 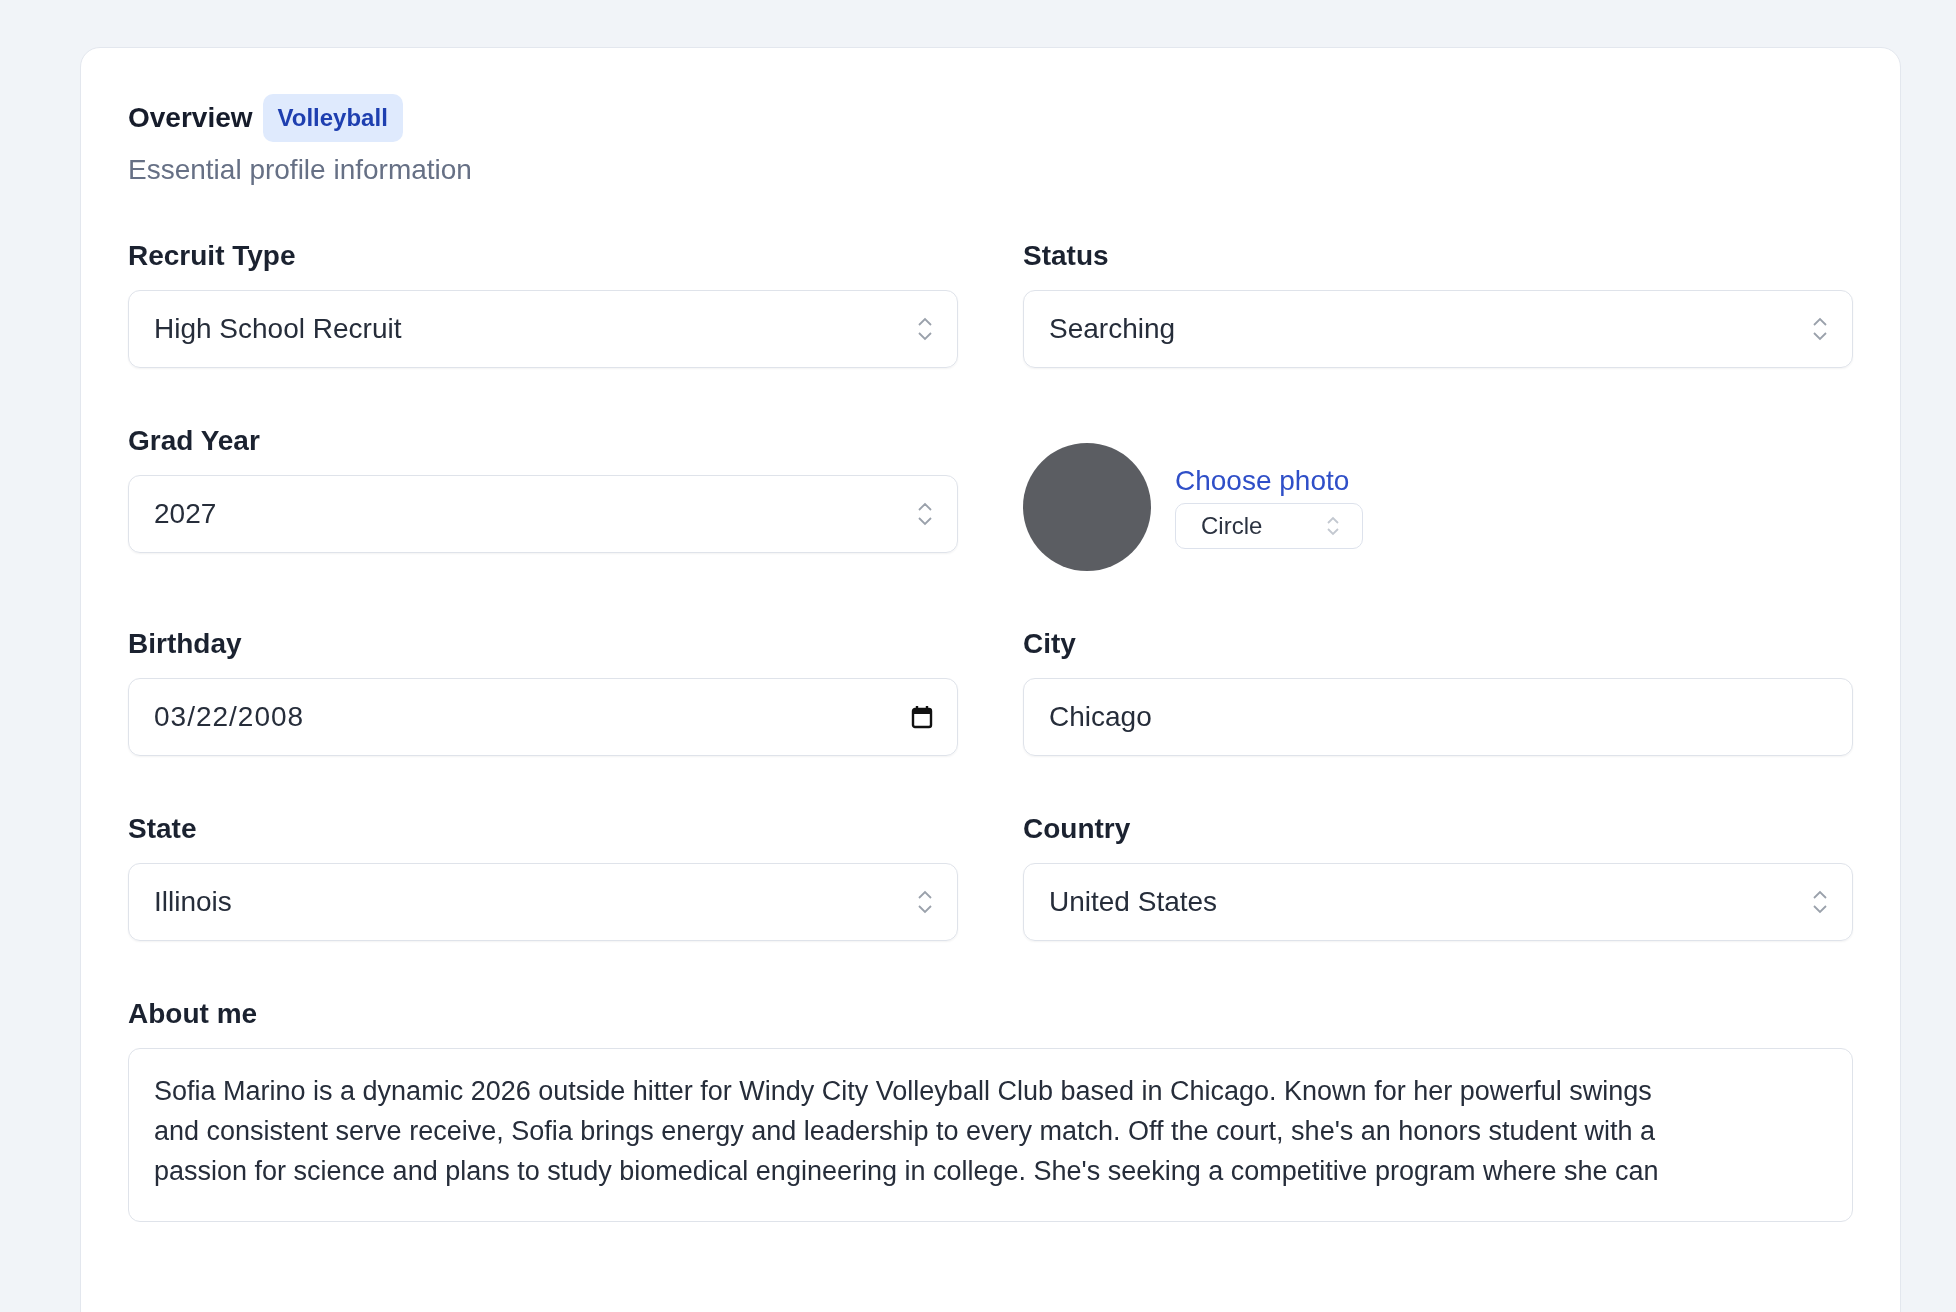 I want to click on field-label: City, so click(x=1050, y=644).